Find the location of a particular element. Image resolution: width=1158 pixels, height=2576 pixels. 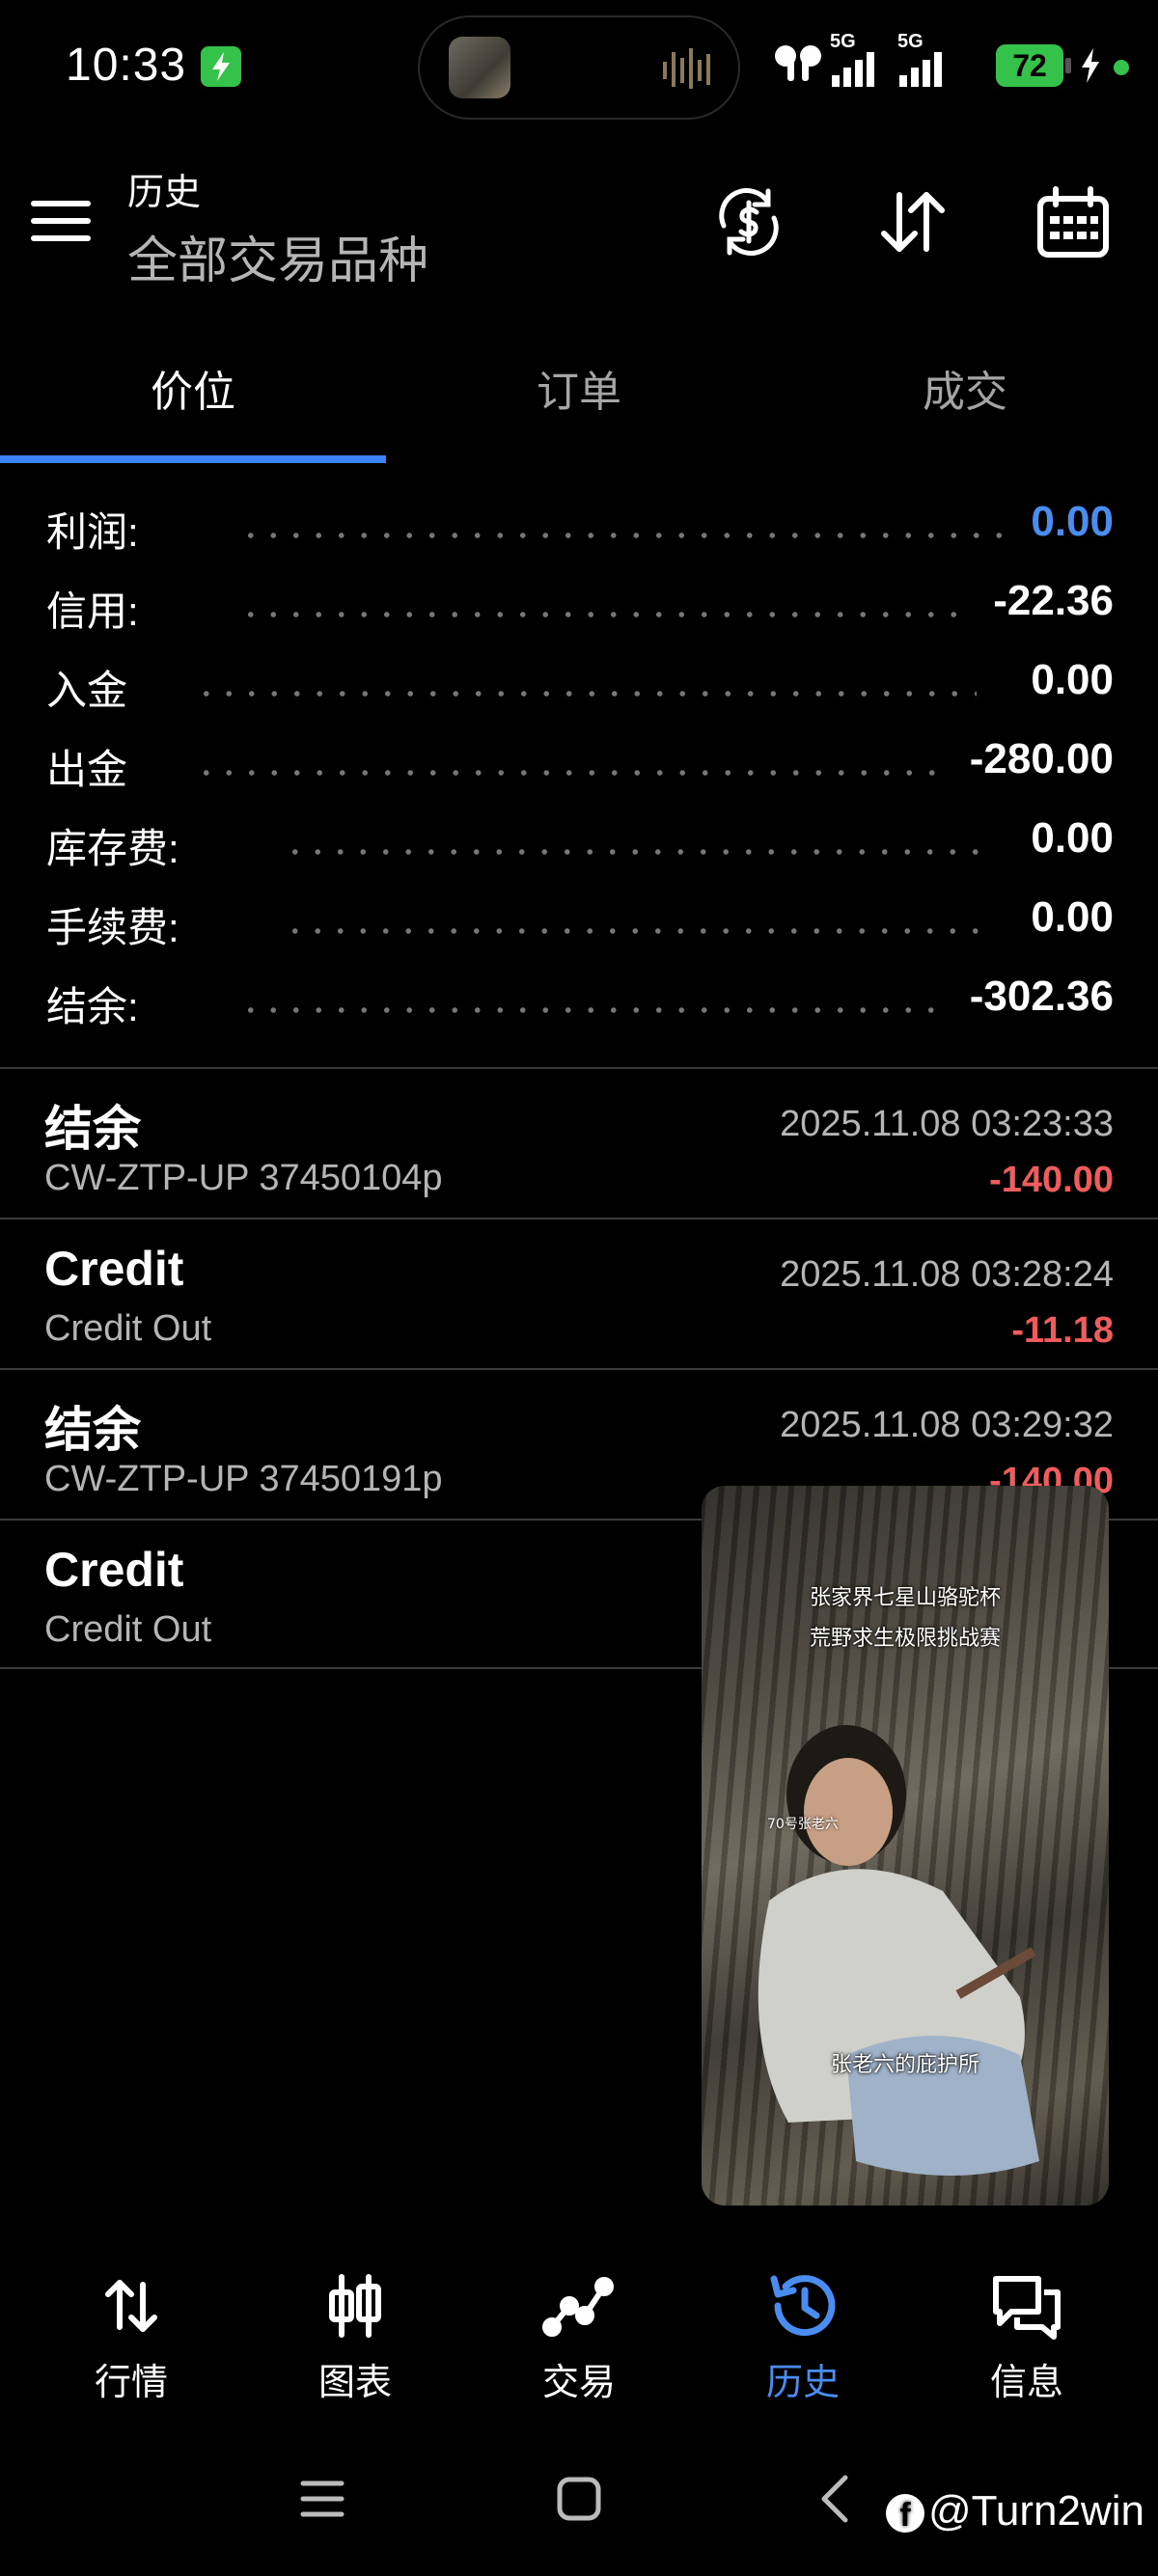

deal-time: 2025.11.08 03:28:24 is located at coordinates (947, 1274).